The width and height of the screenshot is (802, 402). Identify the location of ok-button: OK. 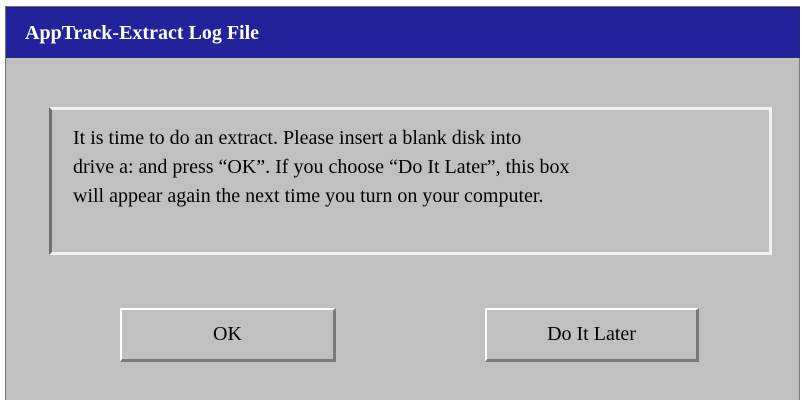
(228, 335).